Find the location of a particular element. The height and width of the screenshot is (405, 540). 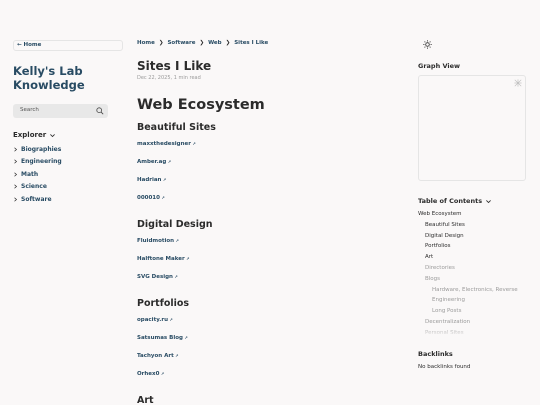

explorer-folder-math: Math is located at coordinates (68, 174).